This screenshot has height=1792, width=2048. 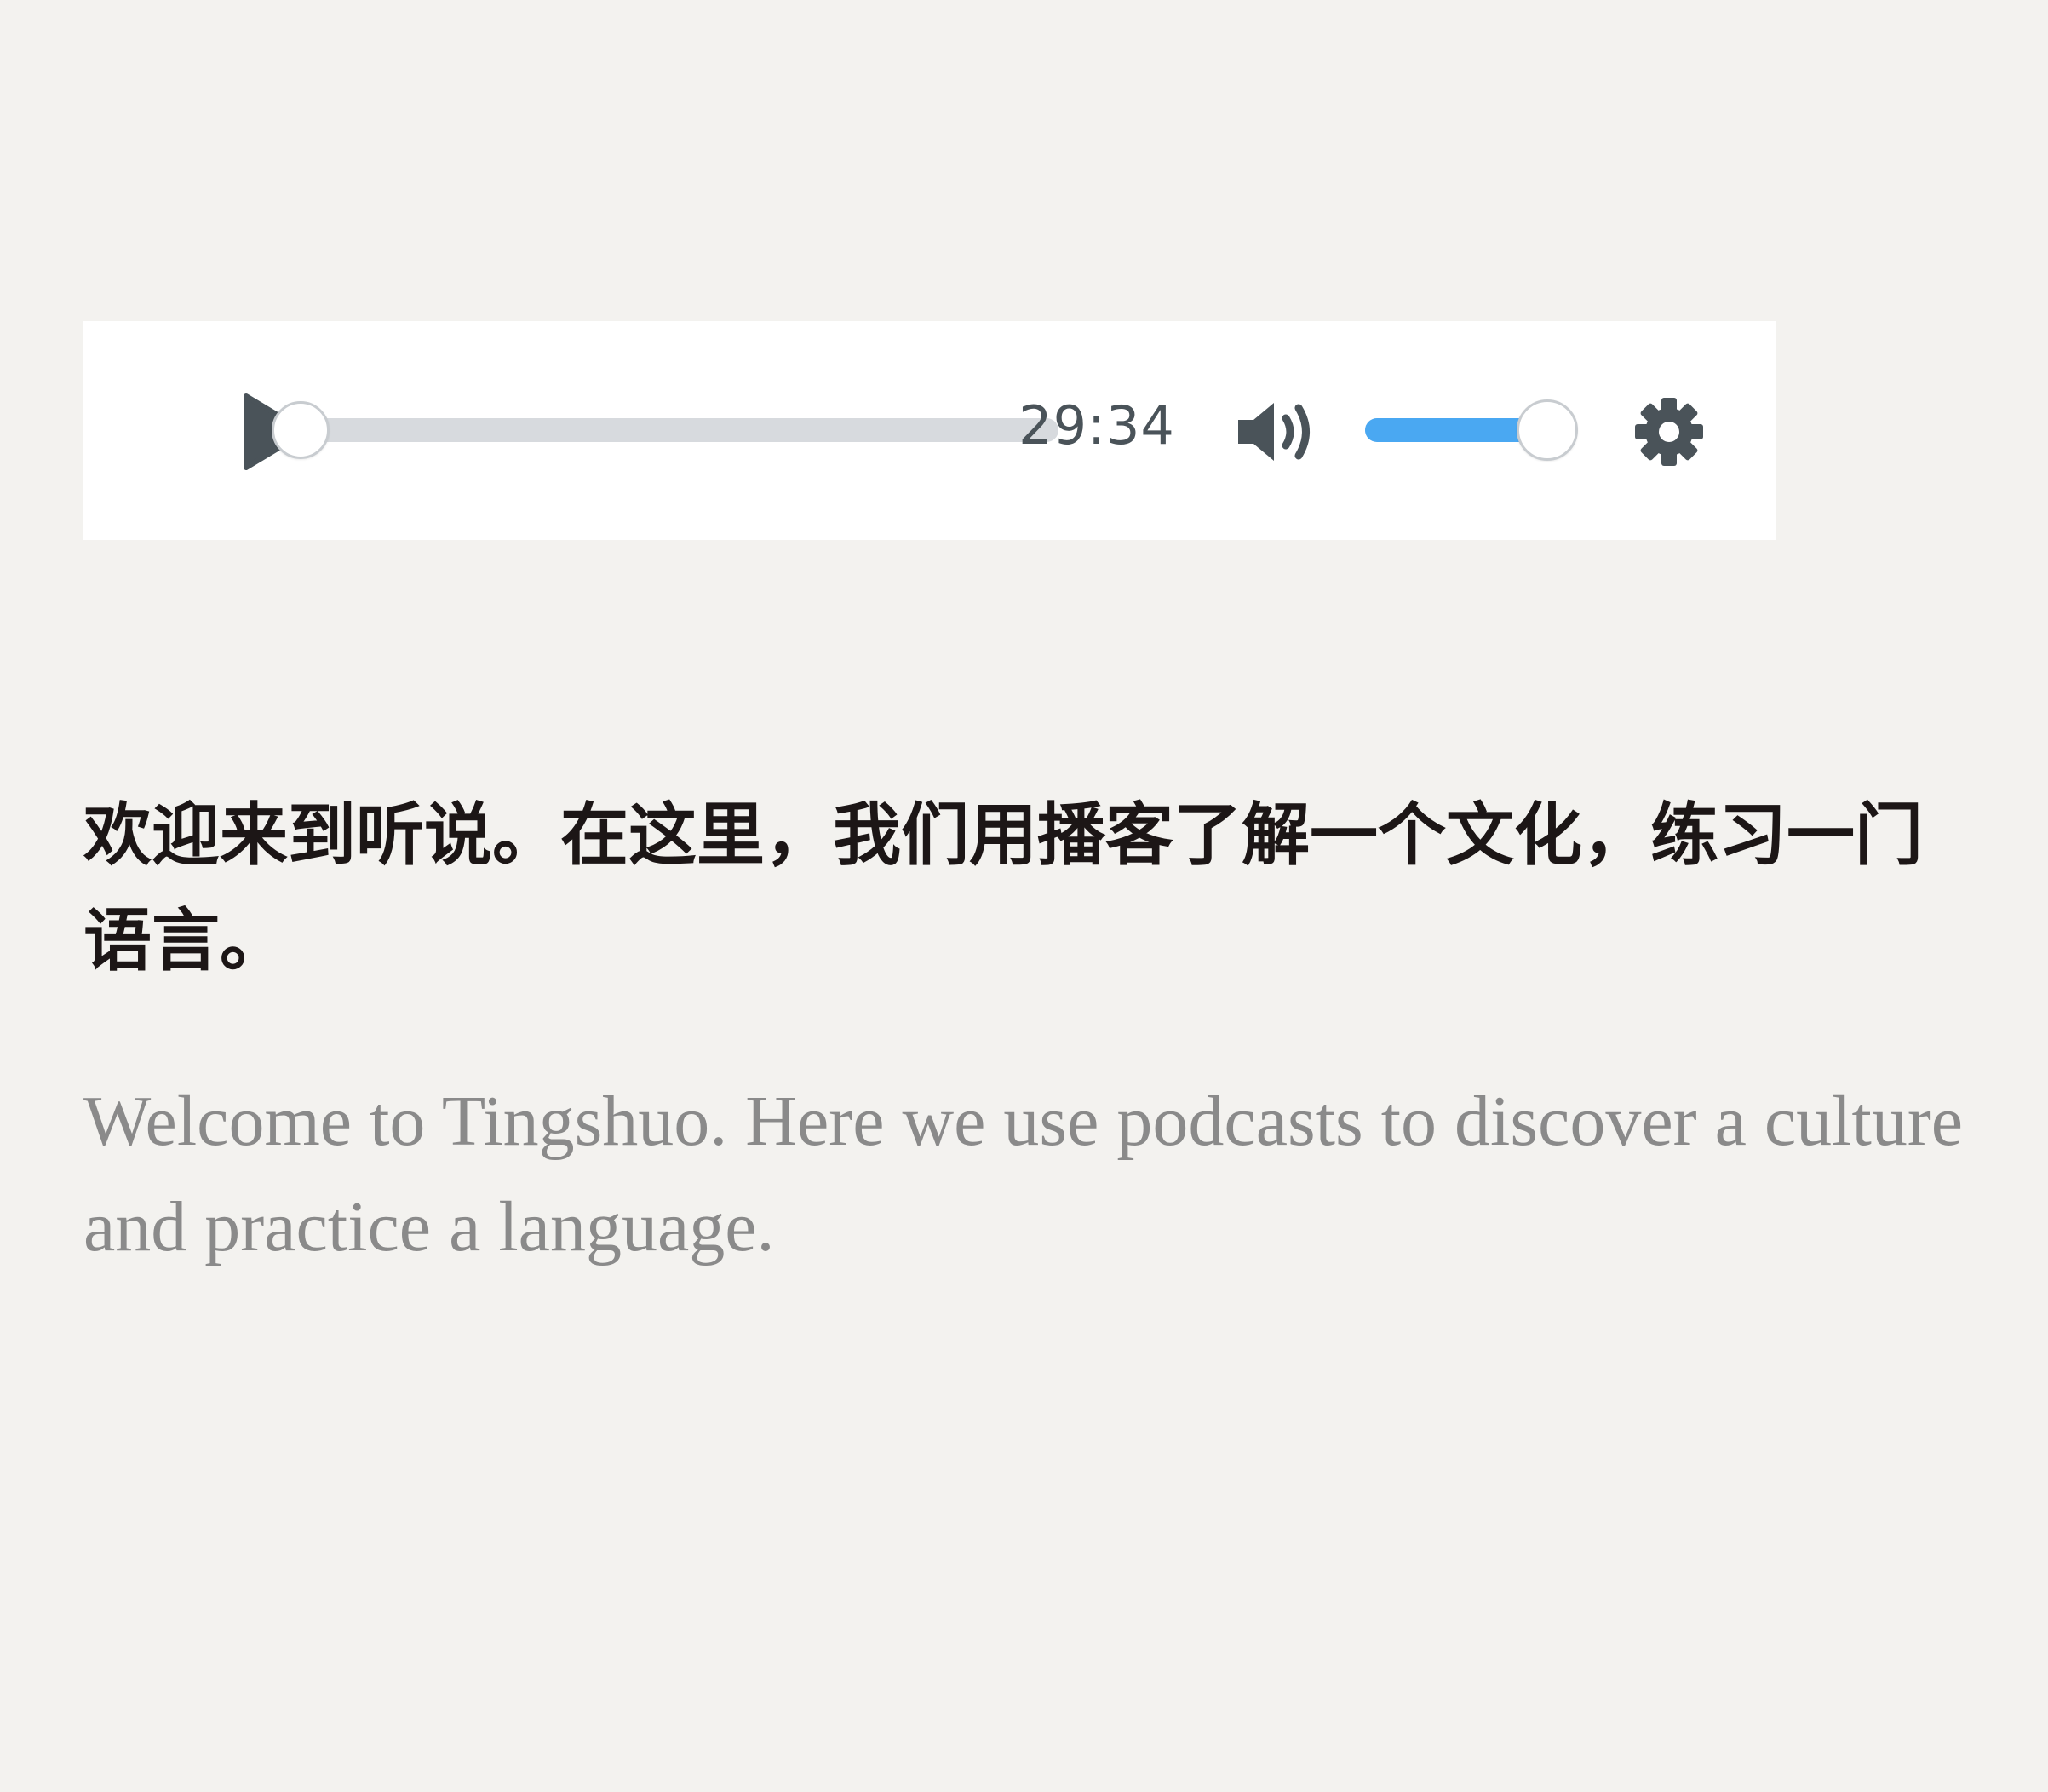 I want to click on chinese-intro-text: 欢迎来到听说。在这里，我们用播客了解一个文化，练习一门语言。, so click(x=1003, y=887).